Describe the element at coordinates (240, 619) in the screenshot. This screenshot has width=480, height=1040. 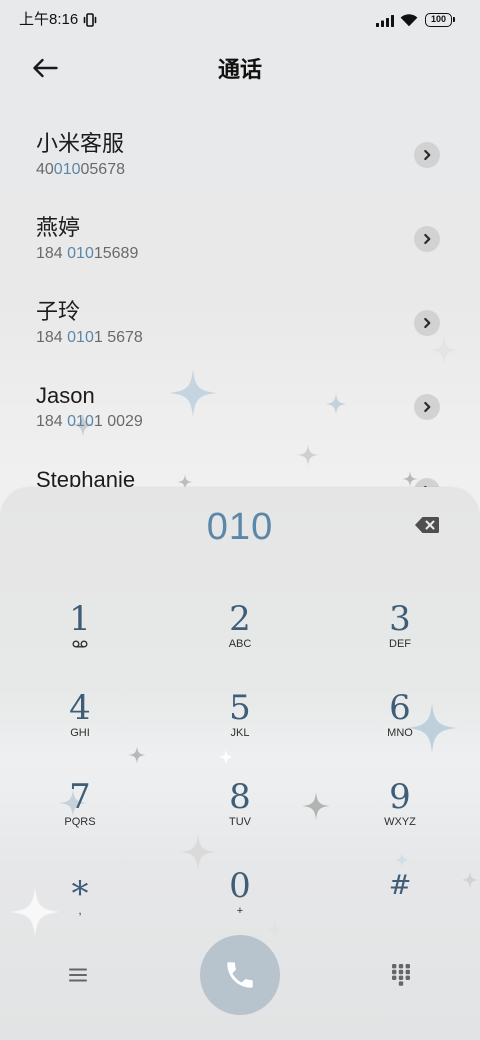
I see `key-digit: 2` at that location.